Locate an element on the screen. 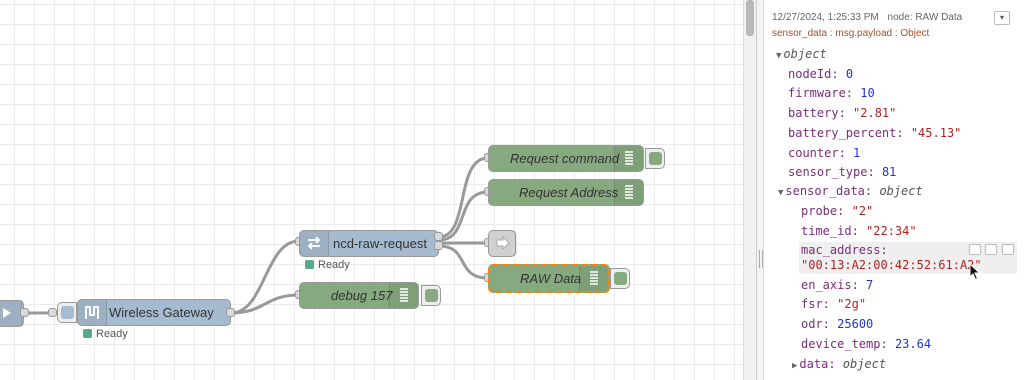 This screenshot has width=1024, height=380. tree-root: ▼ object is located at coordinates (801, 55).